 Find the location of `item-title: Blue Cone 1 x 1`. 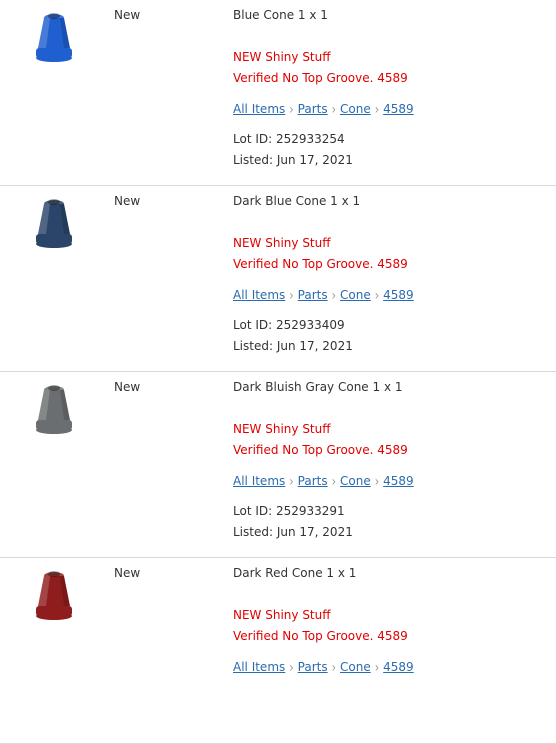

item-title: Blue Cone 1 x 1 is located at coordinates (280, 15).